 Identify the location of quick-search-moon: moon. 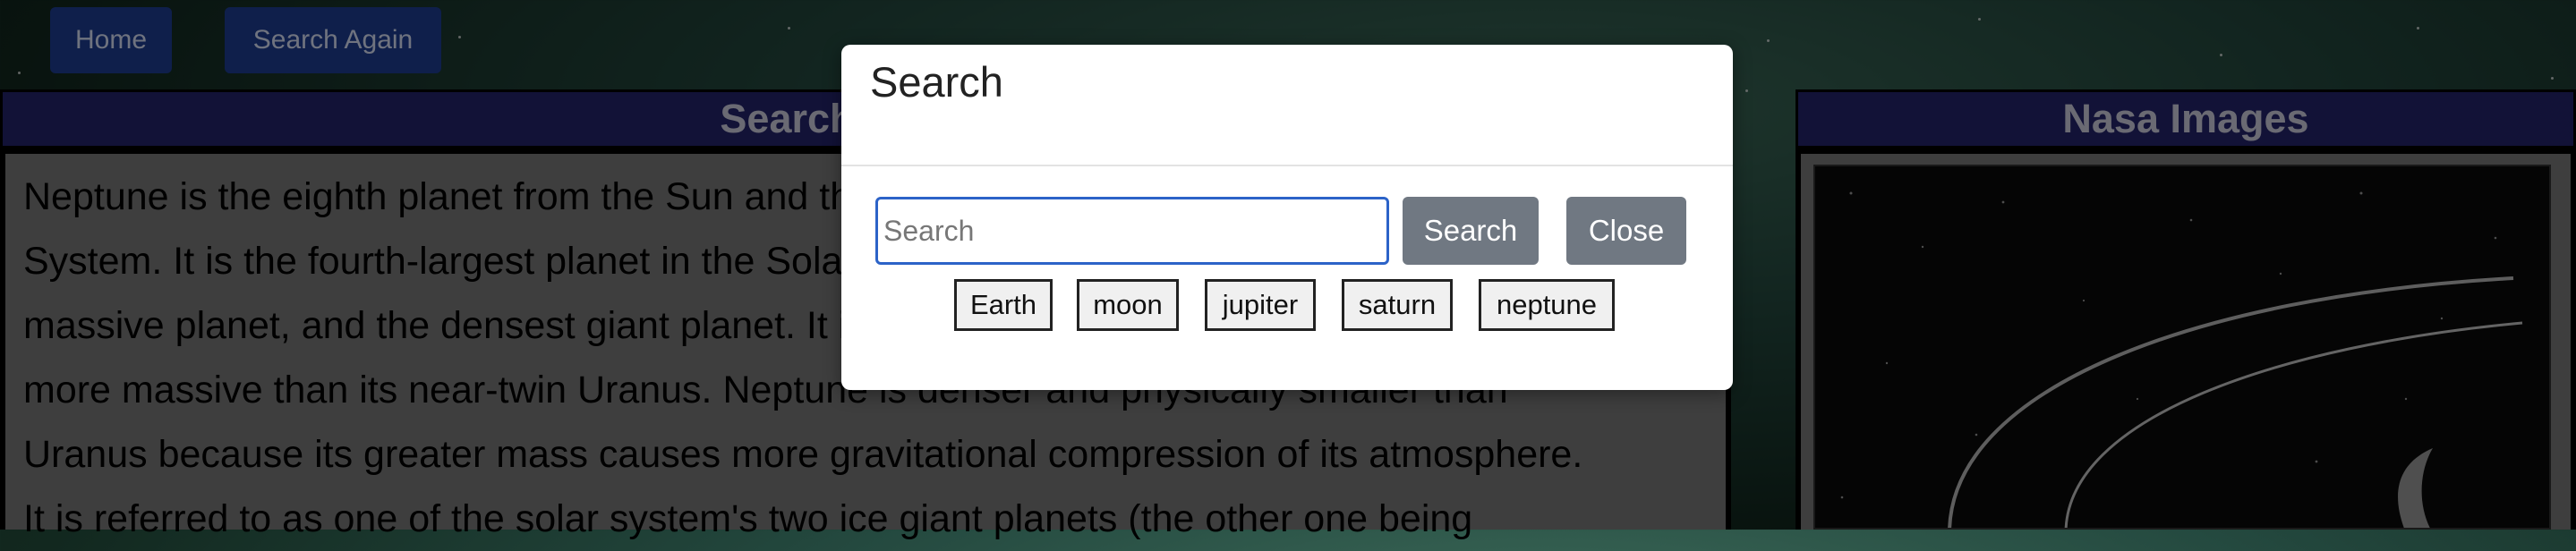
(1128, 305).